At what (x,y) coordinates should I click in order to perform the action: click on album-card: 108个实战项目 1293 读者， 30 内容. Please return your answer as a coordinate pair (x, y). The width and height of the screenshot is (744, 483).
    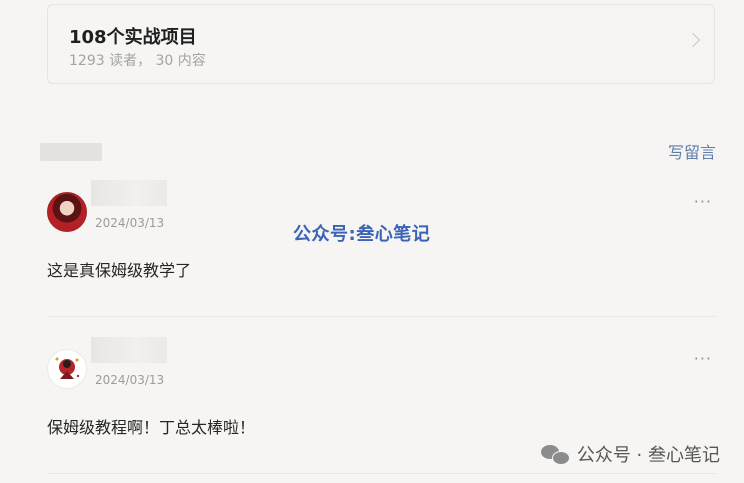
    Looking at the image, I should click on (381, 44).